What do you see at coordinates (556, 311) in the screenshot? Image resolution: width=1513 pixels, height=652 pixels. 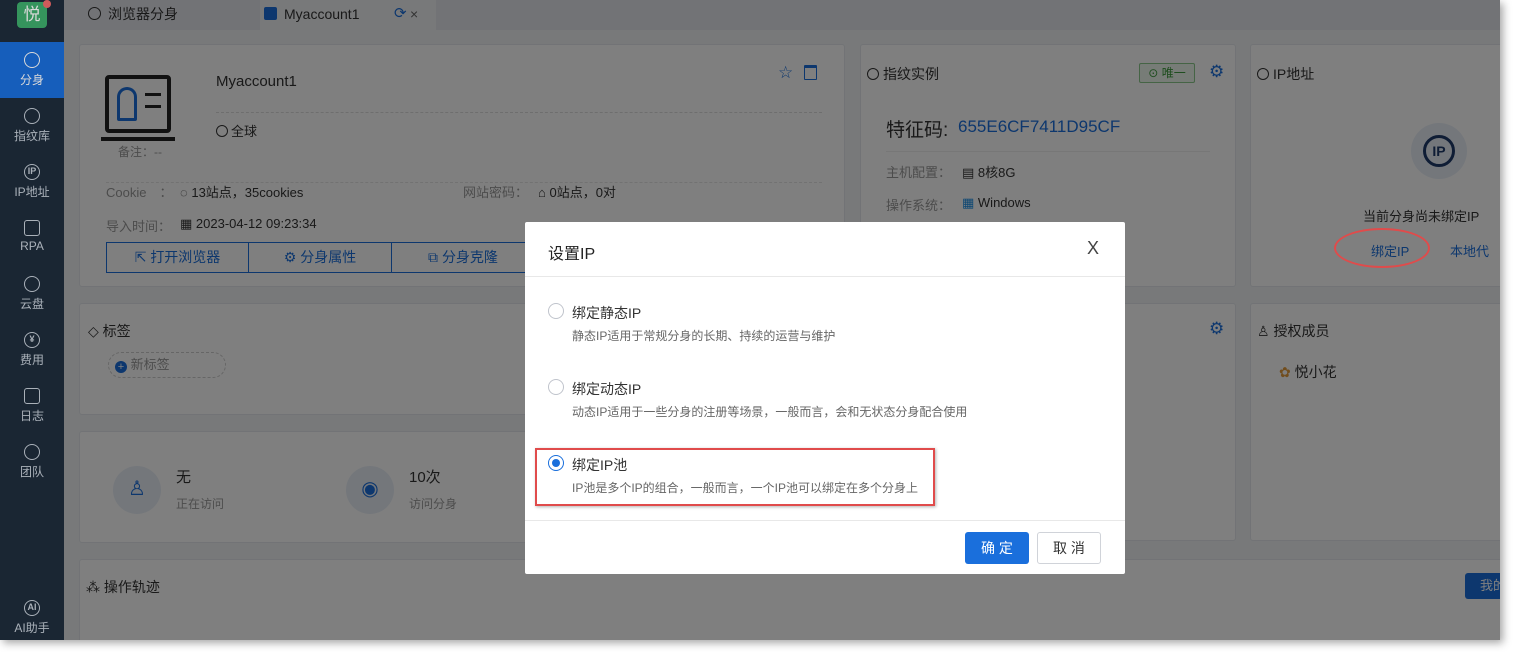 I see `radio-static-ip` at bounding box center [556, 311].